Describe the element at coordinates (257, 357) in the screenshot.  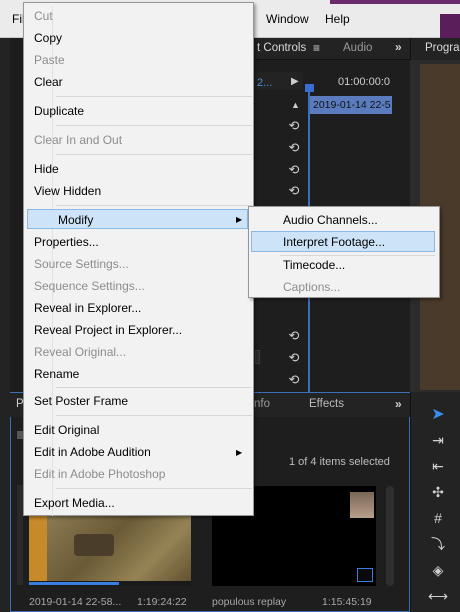
I see `ec-value-field` at that location.